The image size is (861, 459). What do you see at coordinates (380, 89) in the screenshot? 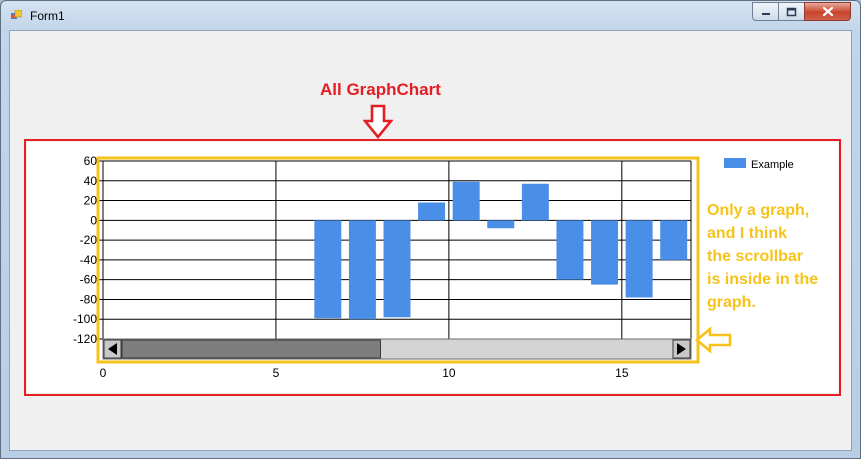
I see `annotation-all-graphchart: All GraphChart` at bounding box center [380, 89].